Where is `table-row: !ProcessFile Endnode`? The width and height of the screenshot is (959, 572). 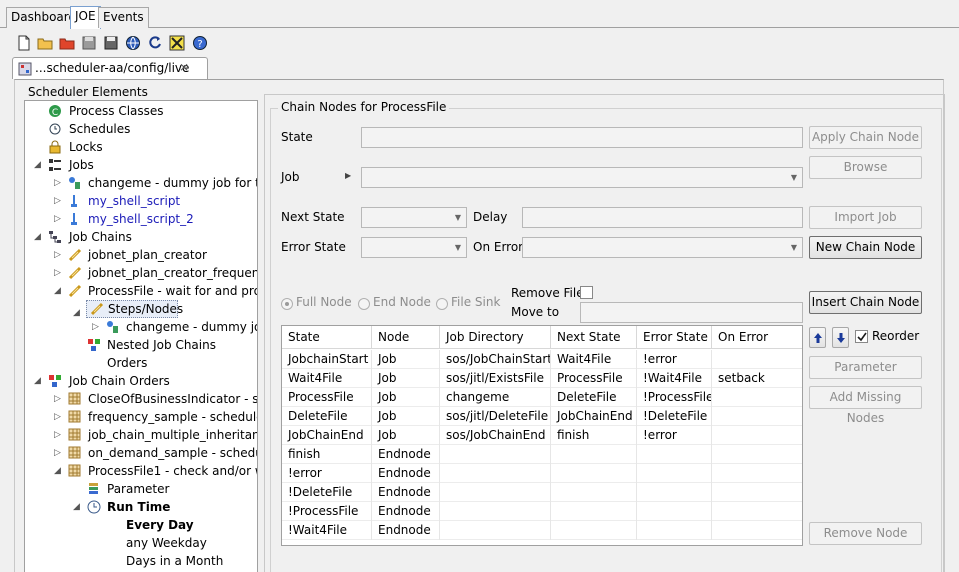 table-row: !ProcessFile Endnode is located at coordinates (542, 511).